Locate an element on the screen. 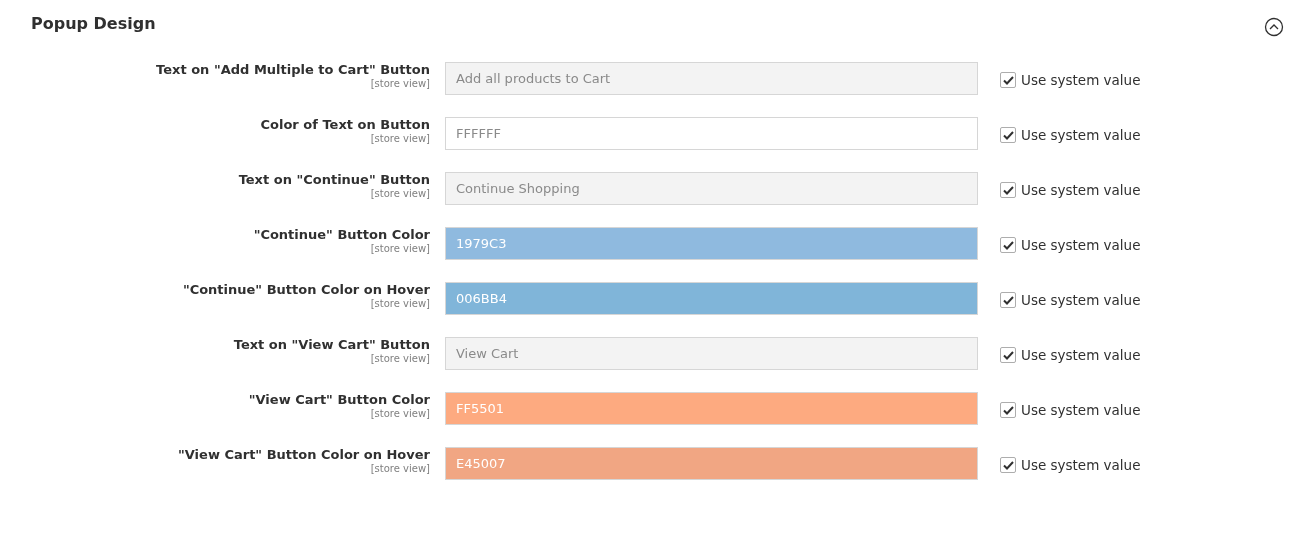 This screenshot has height=536, width=1308. field-label: "Continue" Button Color on Hover is located at coordinates (305, 290).